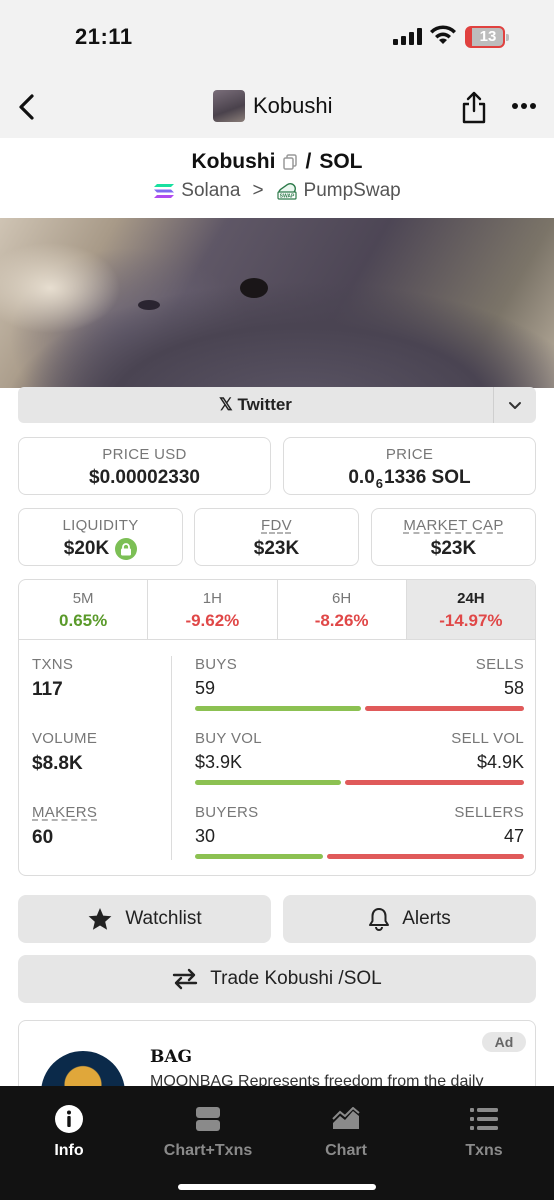  Describe the element at coordinates (453, 548) in the screenshot. I see `market-cap-value: $23K` at that location.